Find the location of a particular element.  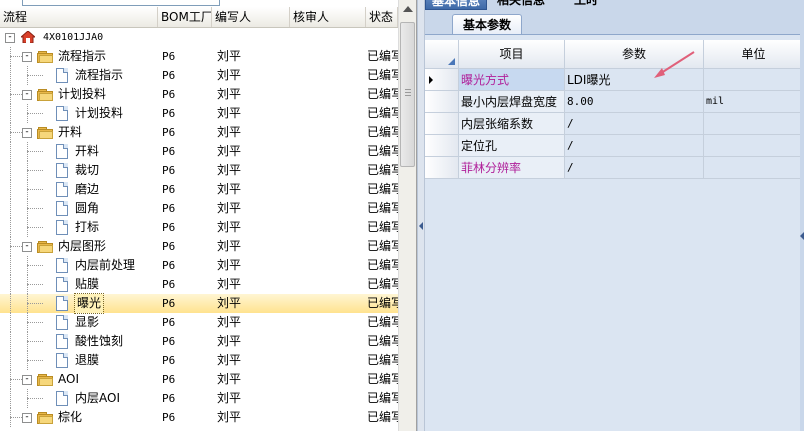

param-unit-cell: mil is located at coordinates (754, 102).